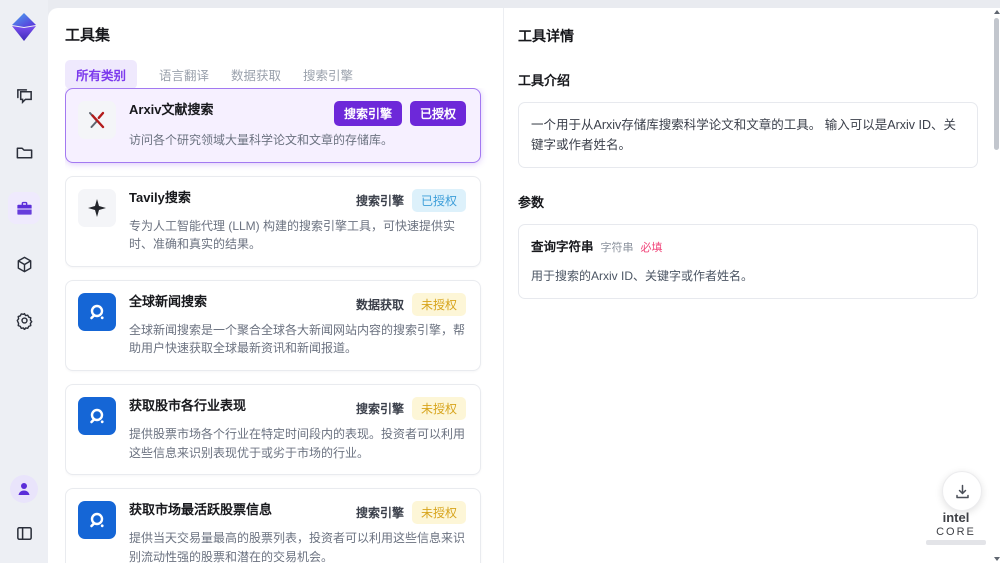 The width and height of the screenshot is (1000, 563). What do you see at coordinates (24, 208) in the screenshot?
I see `toolbox-icon` at bounding box center [24, 208].